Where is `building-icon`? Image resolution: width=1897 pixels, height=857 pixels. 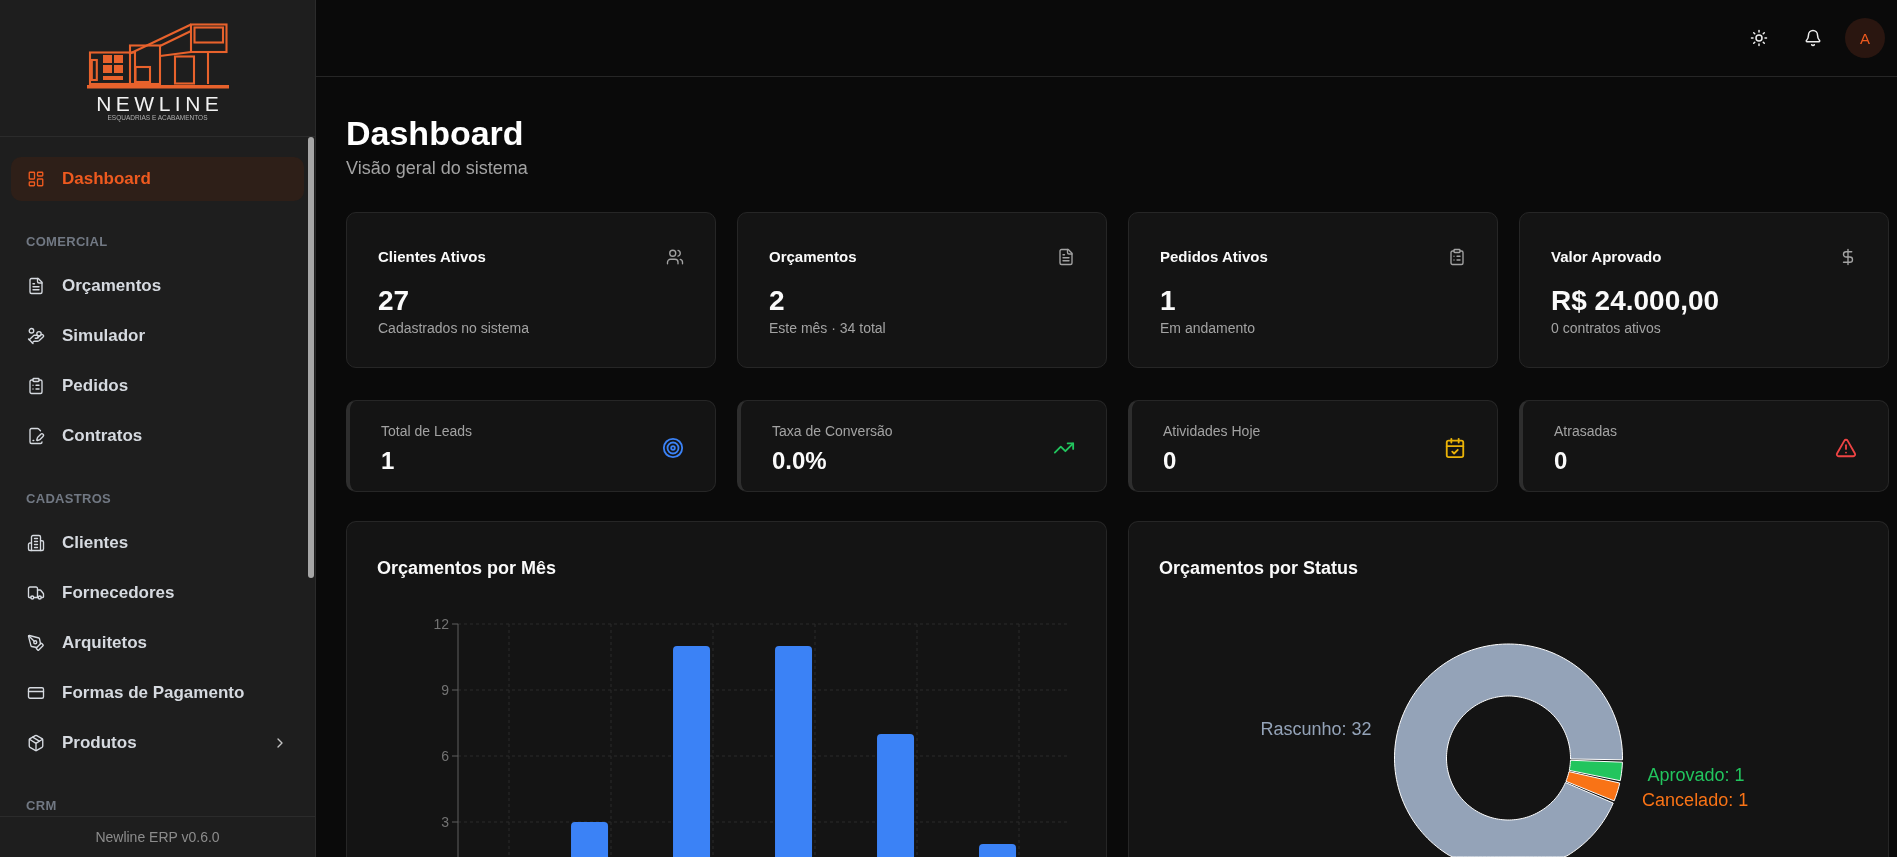 building-icon is located at coordinates (36, 543).